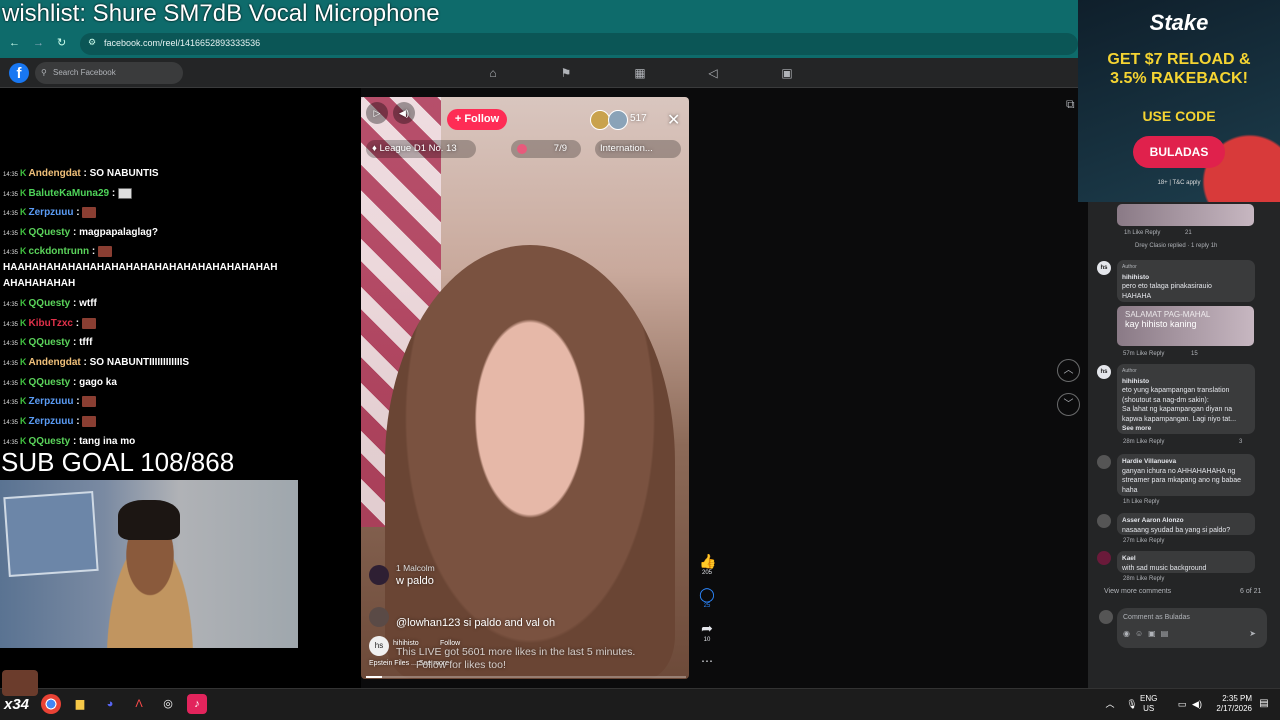 Image resolution: width=1280 pixels, height=720 pixels. I want to click on reload-icon: ↻, so click(61, 42).